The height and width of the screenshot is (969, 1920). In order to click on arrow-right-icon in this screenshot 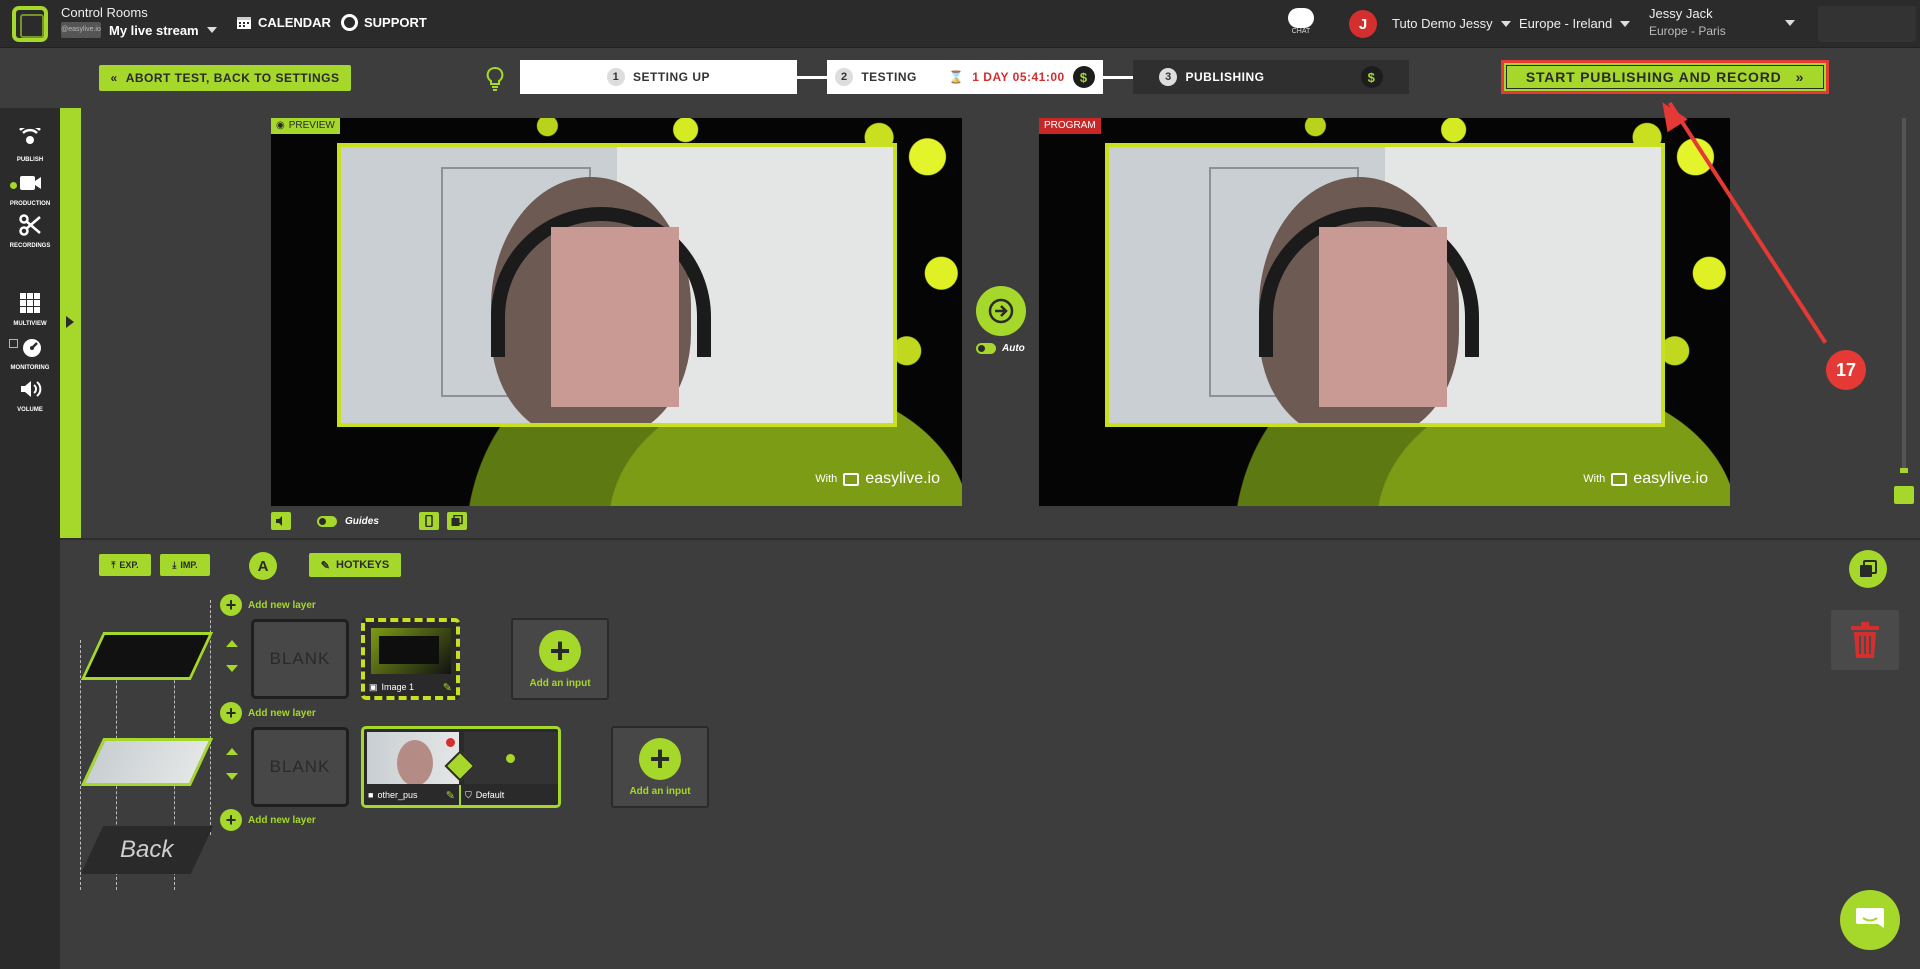, I will do `click(1001, 311)`.